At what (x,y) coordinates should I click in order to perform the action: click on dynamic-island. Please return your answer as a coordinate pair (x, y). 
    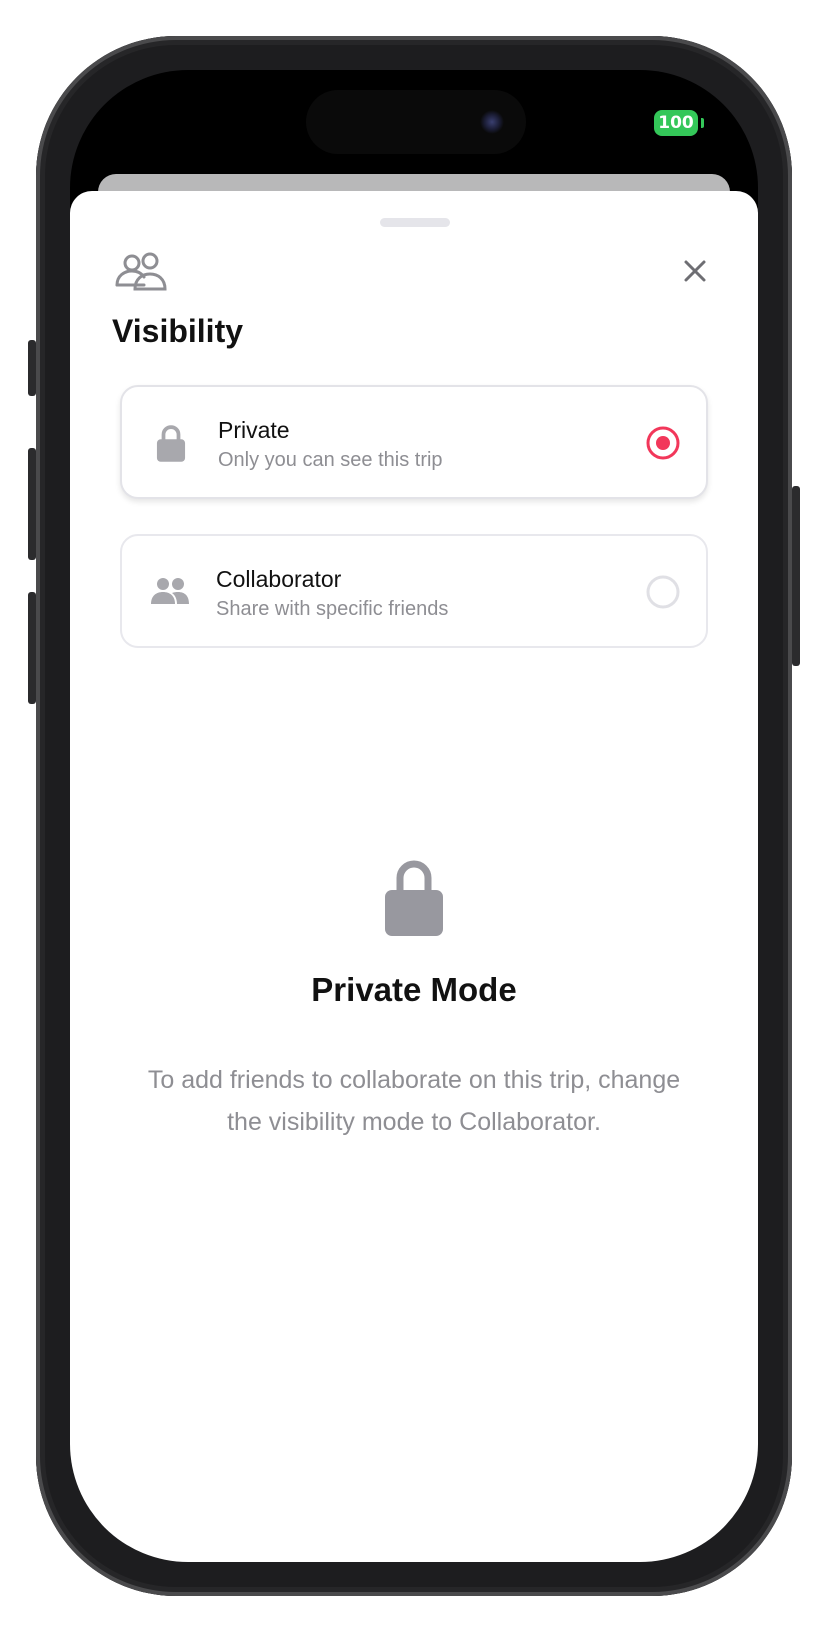
    Looking at the image, I should click on (416, 122).